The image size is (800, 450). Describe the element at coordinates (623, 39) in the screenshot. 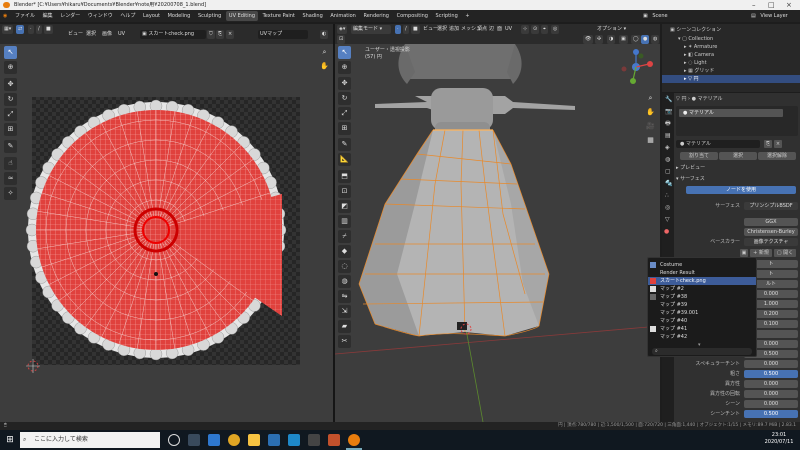

I see `xray-toggle-icon: ▣` at that location.